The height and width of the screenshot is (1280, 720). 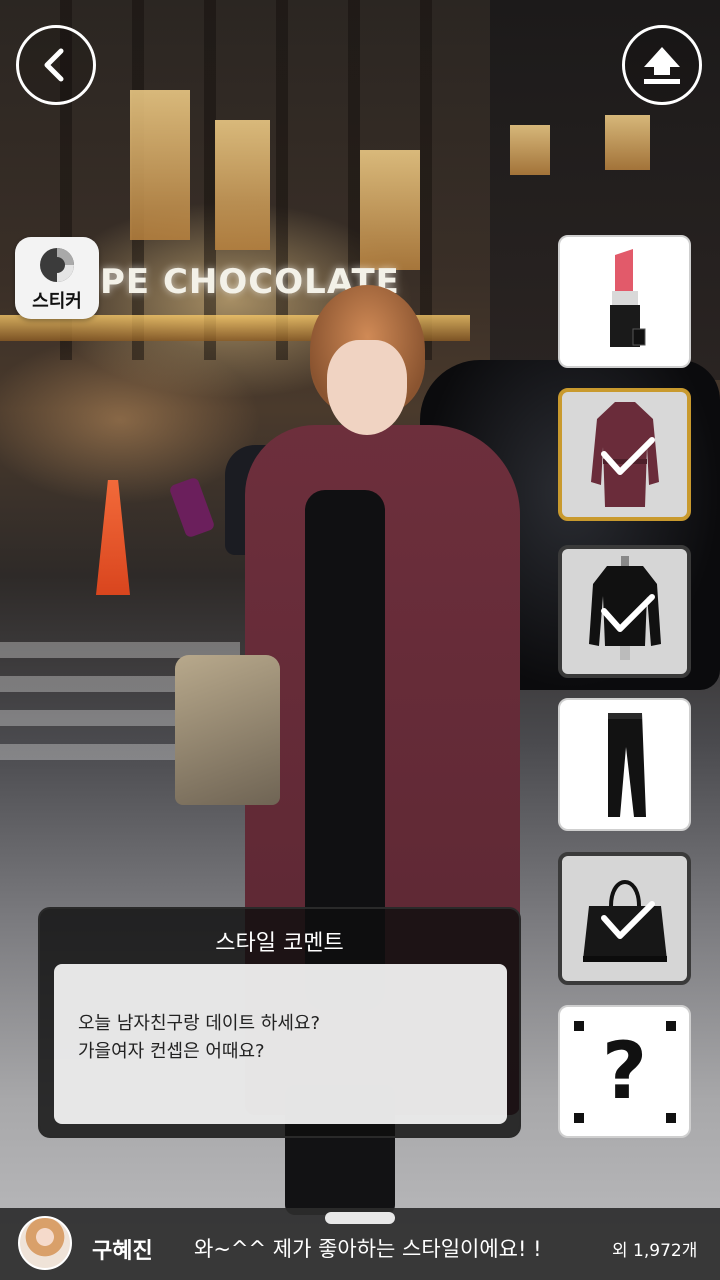 I want to click on style-comment-line: 오늘 남자친구랑 데이트 하세요?, so click(x=199, y=1023).